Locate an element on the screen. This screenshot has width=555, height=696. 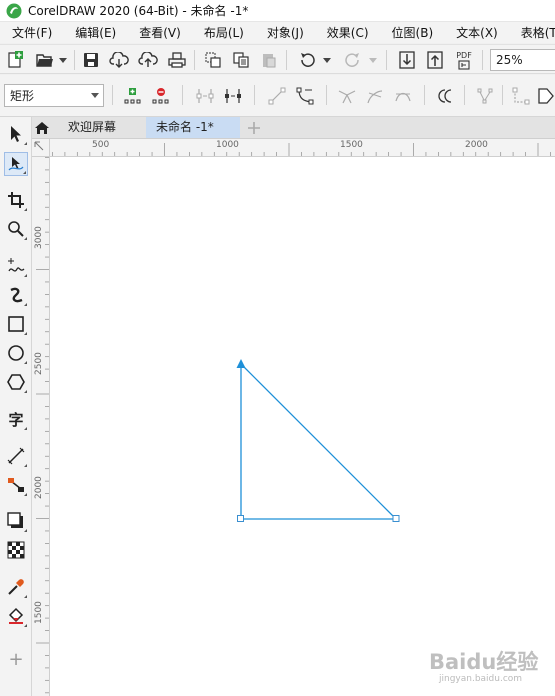
reverse-direction-button is located at coordinates (445, 96).